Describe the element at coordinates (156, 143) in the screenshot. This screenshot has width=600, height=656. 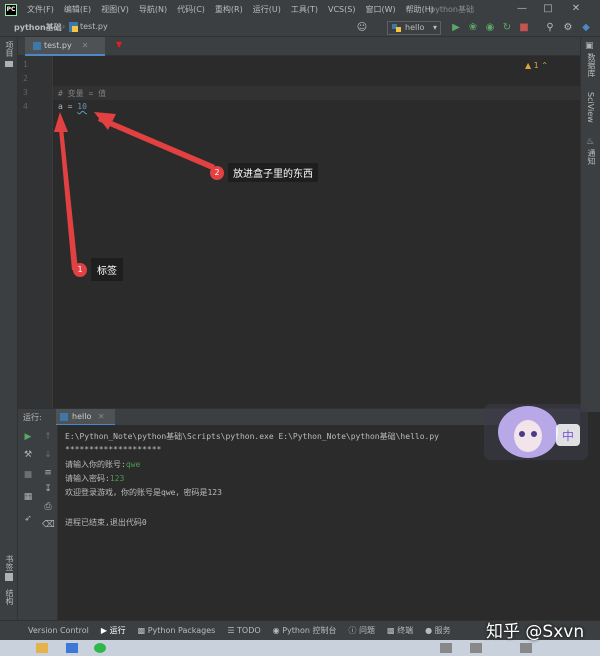
I see `arrow-2-shaft` at that location.